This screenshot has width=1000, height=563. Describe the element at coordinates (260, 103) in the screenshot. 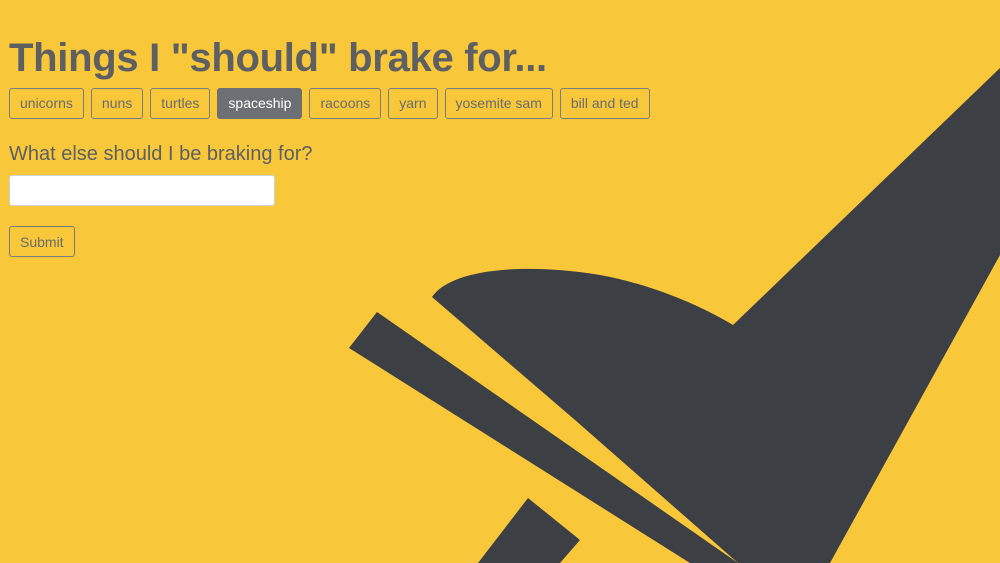

I see `chip-spaceship: spaceship` at that location.